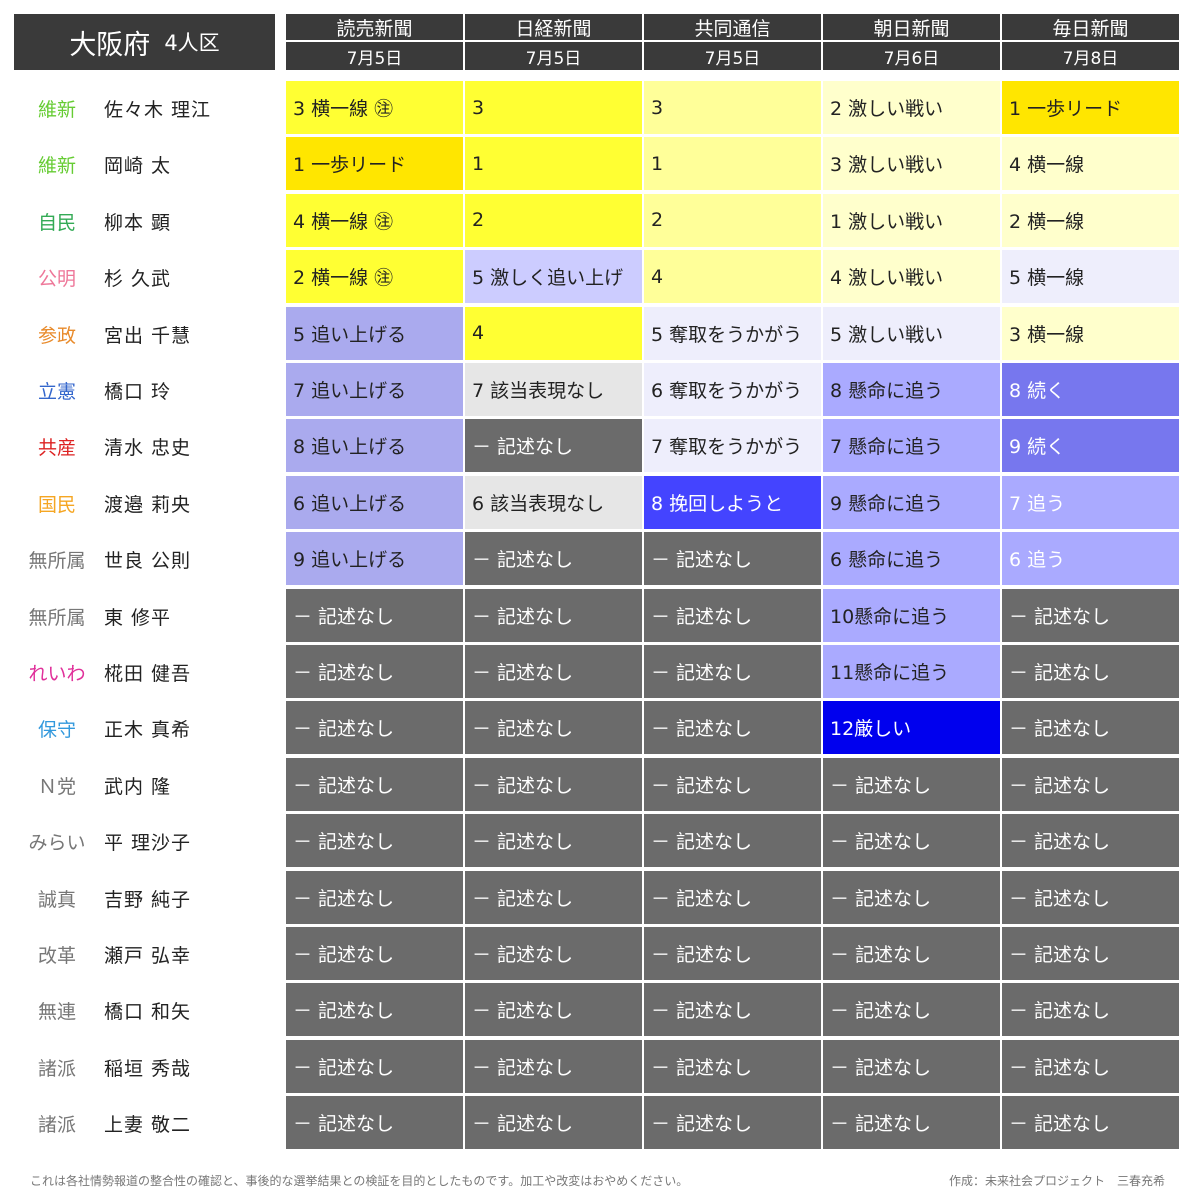  Describe the element at coordinates (138, 786) in the screenshot. I see `candidate-name: 武内 隆` at that location.